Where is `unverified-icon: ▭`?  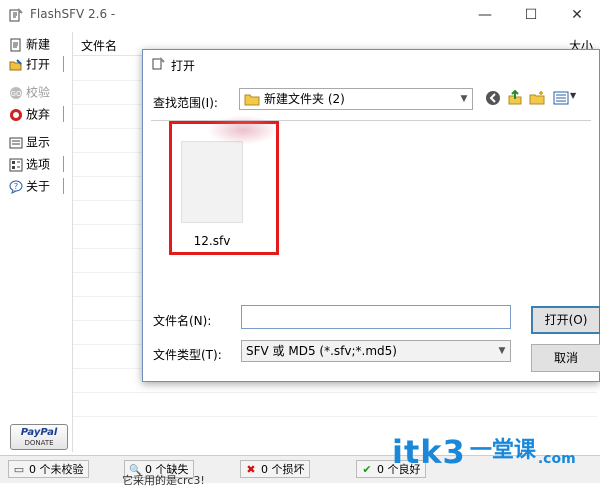
unverified-icon: ▭ is located at coordinates (19, 469).